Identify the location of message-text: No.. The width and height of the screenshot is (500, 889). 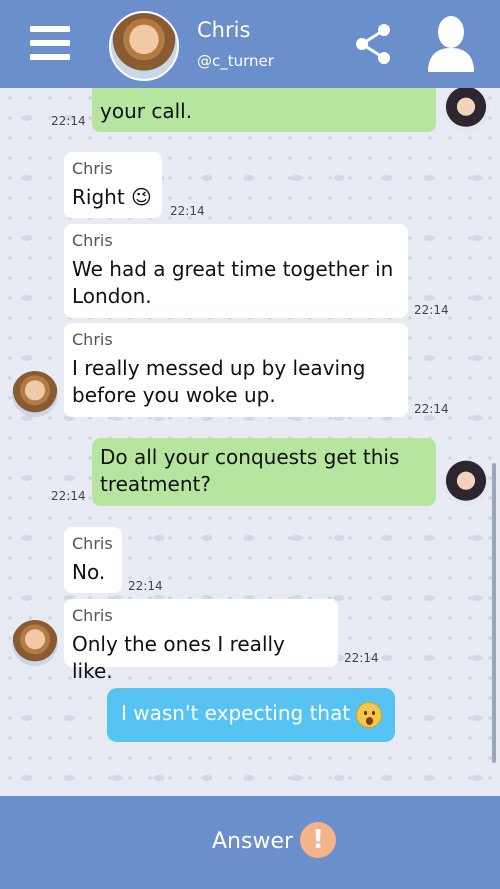
(89, 572).